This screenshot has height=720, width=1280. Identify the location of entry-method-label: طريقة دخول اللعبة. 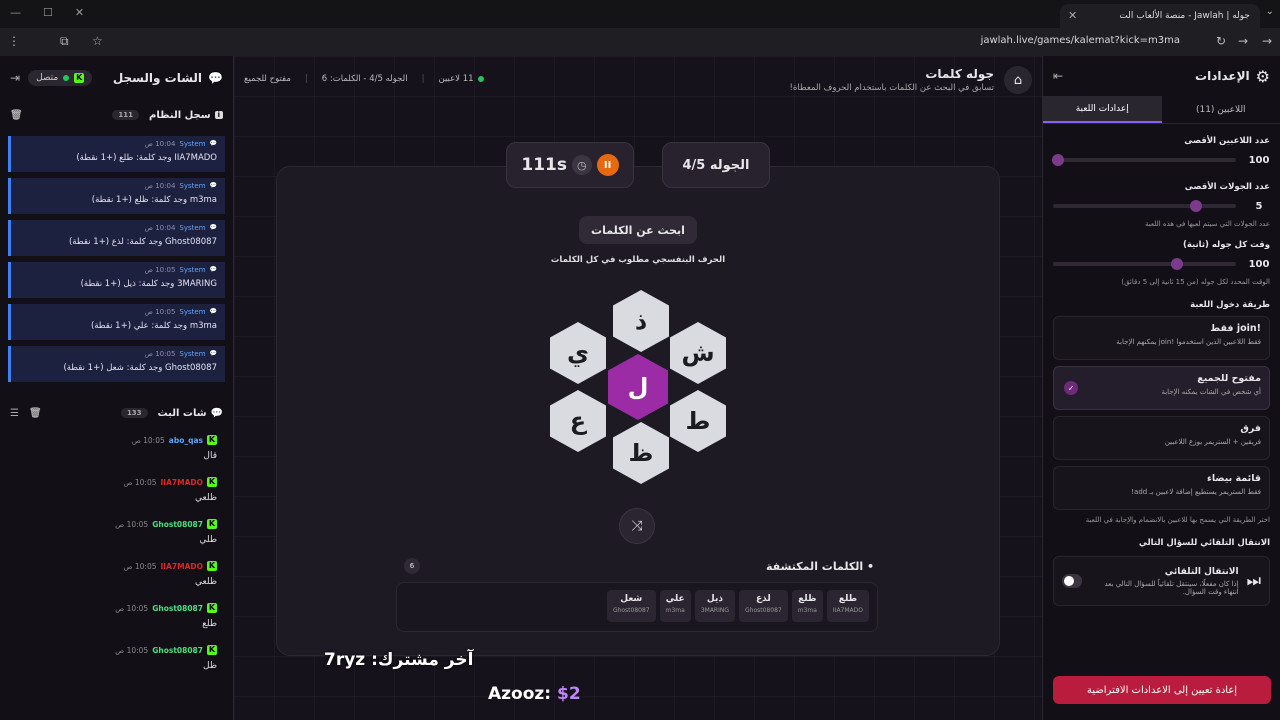
(1230, 305).